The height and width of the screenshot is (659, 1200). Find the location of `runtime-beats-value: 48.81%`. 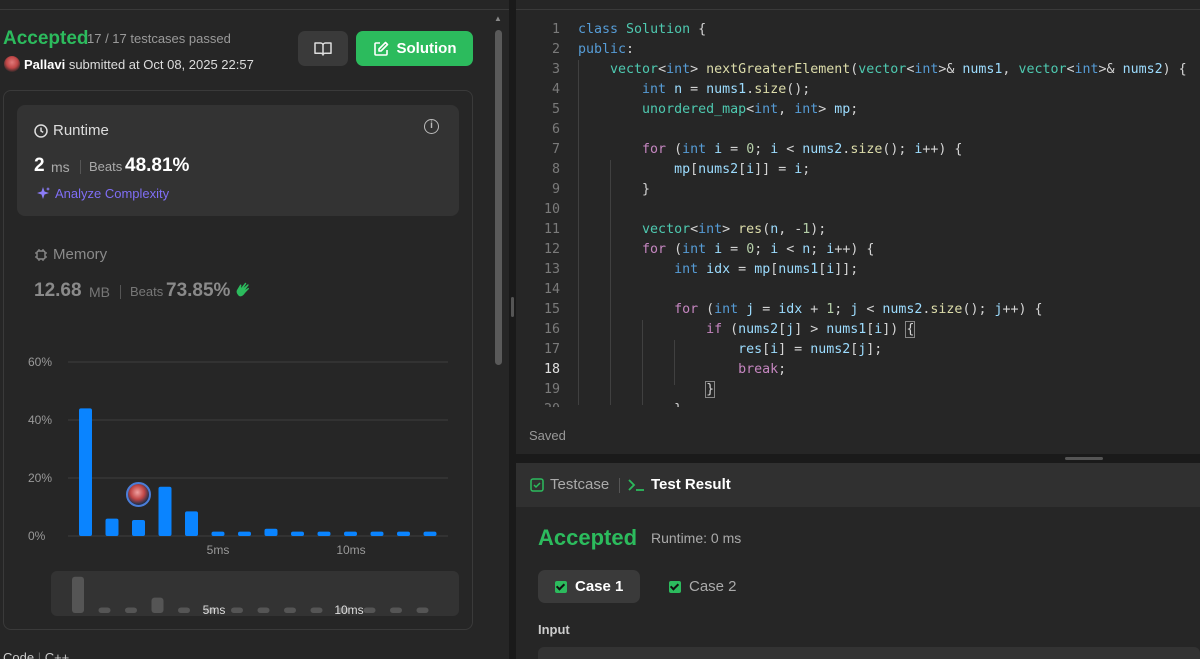

runtime-beats-value: 48.81% is located at coordinates (157, 165).